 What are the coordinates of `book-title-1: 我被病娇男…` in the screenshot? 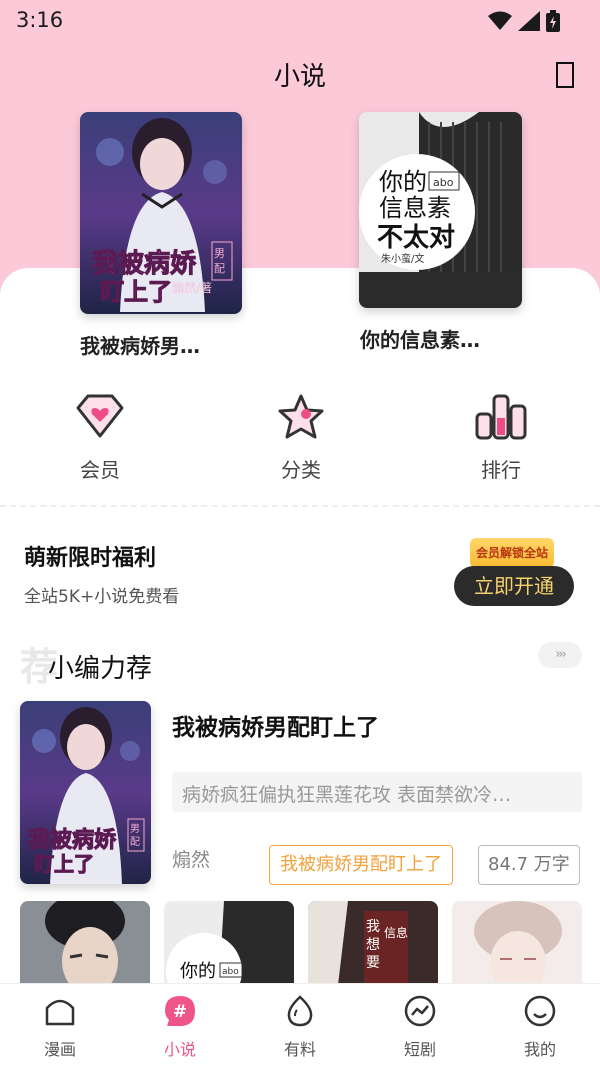 It's located at (140, 344).